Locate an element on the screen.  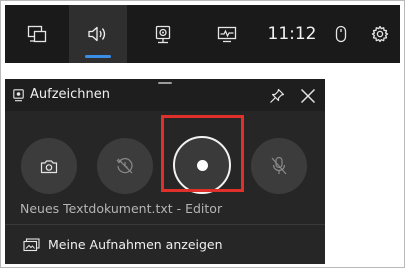
captured-app-name: Neues Textdokument.txt - Editor is located at coordinates (121, 208).